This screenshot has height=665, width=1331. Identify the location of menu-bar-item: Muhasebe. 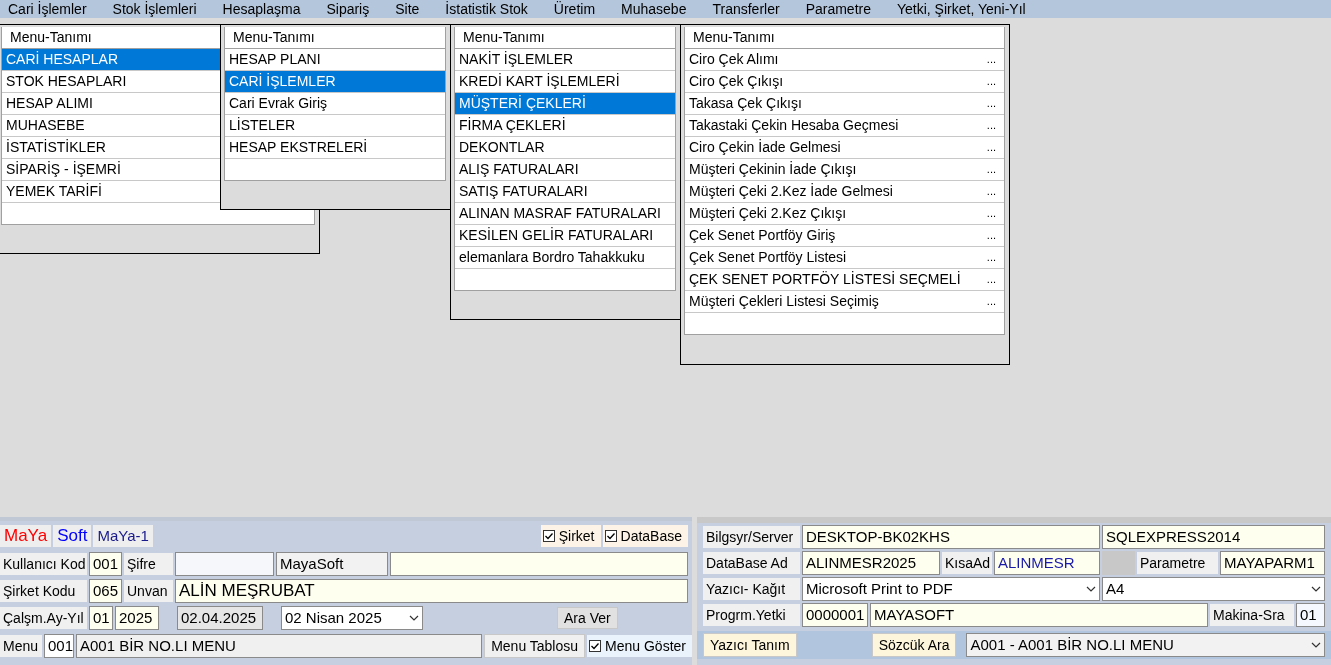
(654, 9).